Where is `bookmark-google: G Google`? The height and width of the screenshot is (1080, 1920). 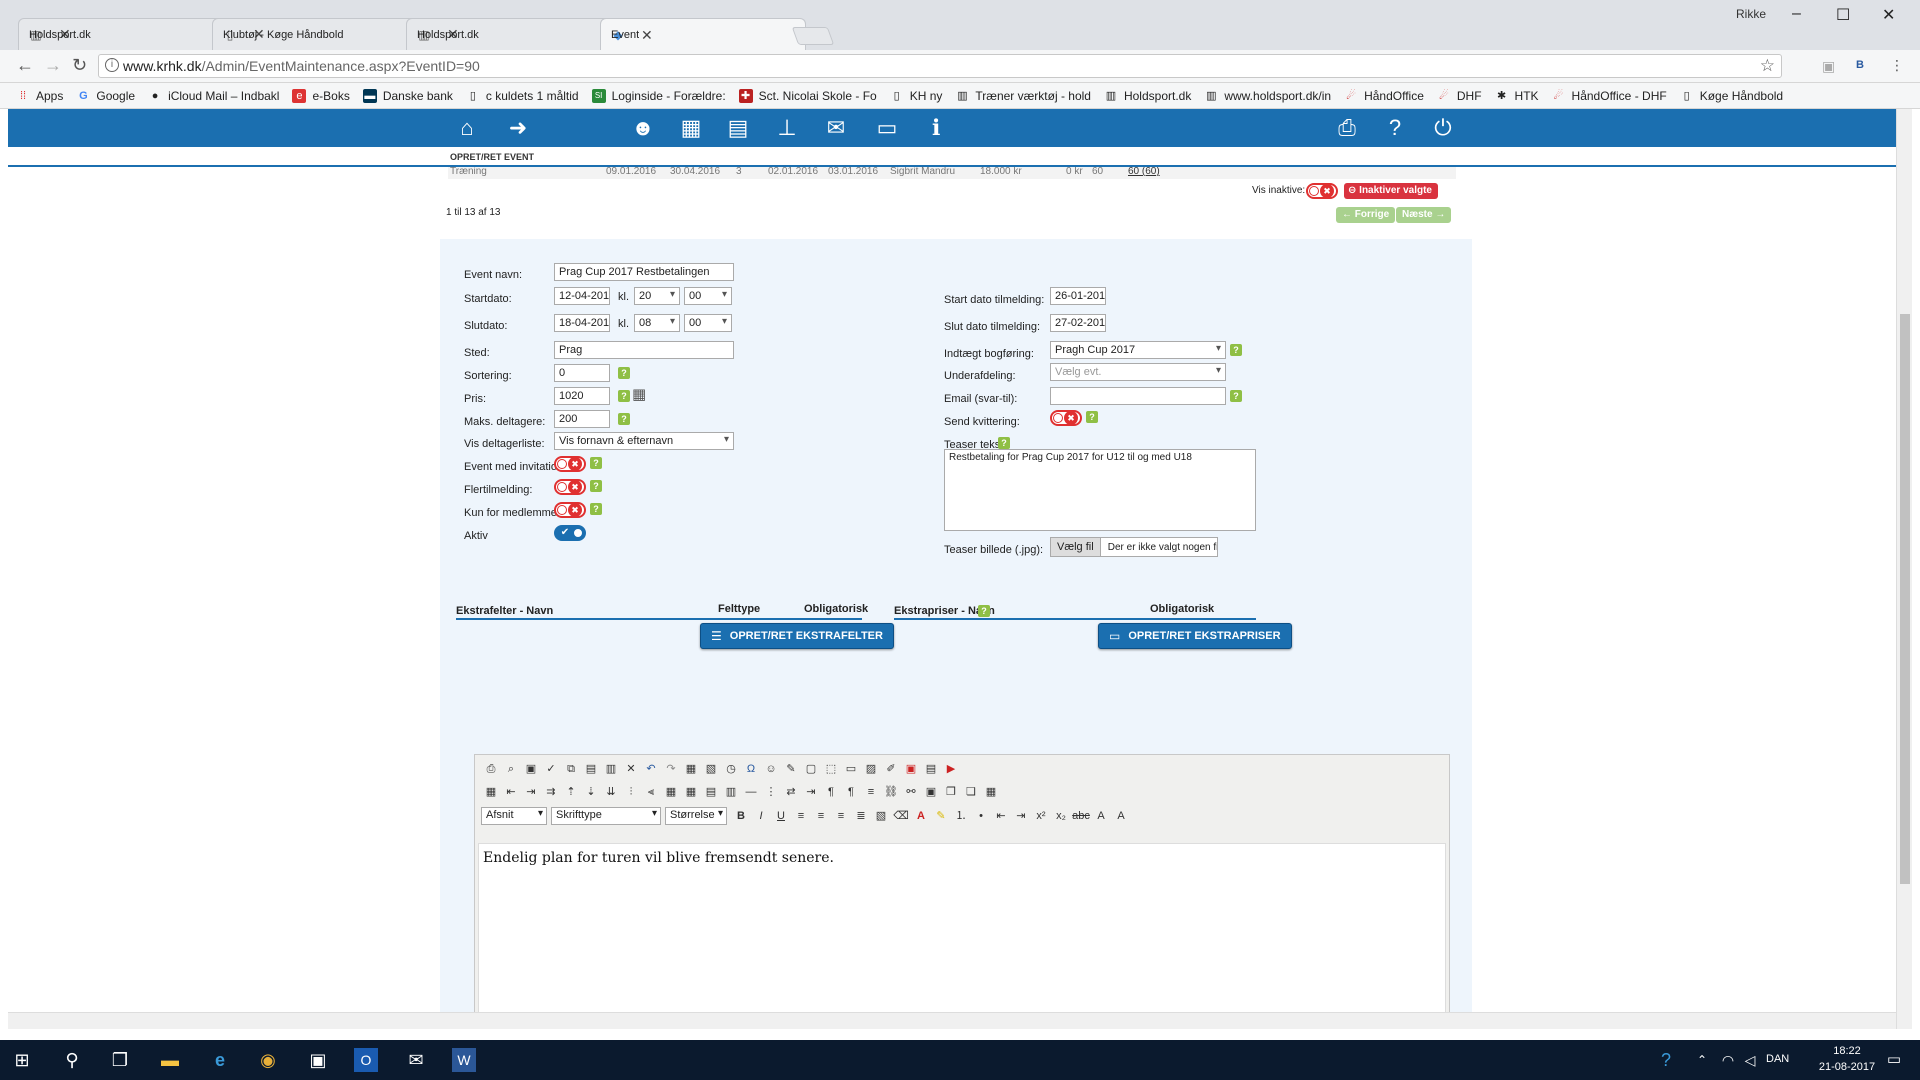 bookmark-google: G Google is located at coordinates (105, 96).